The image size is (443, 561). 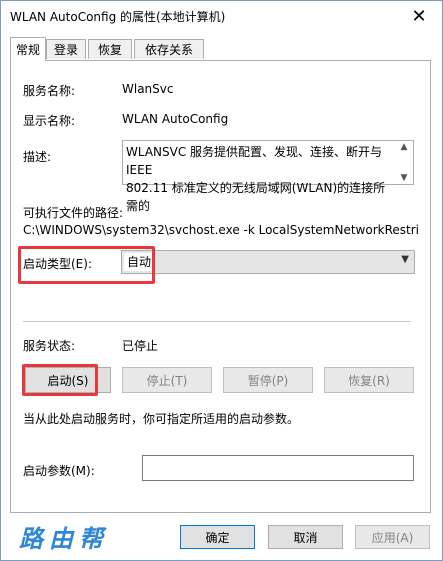 I want to click on resume-button: 恢复(R), so click(x=369, y=380).